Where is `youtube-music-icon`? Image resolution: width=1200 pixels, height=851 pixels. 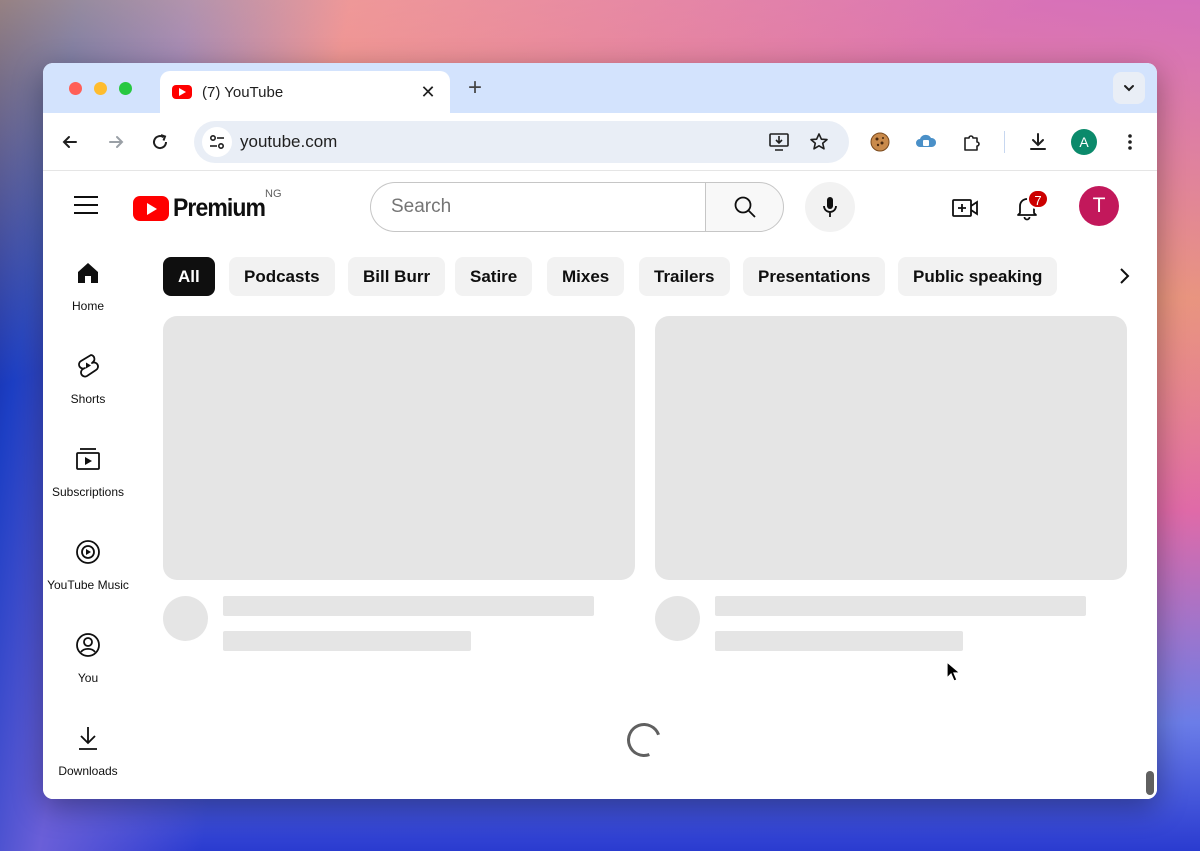 youtube-music-icon is located at coordinates (88, 552).